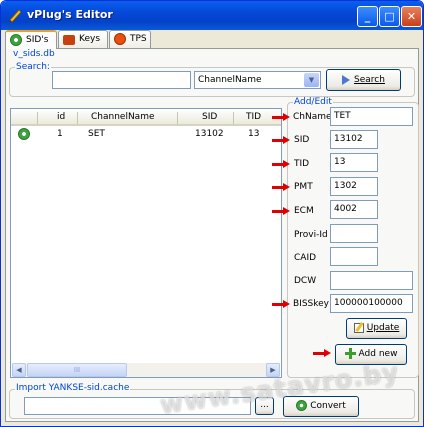 This screenshot has height=427, width=424. I want to click on play-icon, so click(346, 79).